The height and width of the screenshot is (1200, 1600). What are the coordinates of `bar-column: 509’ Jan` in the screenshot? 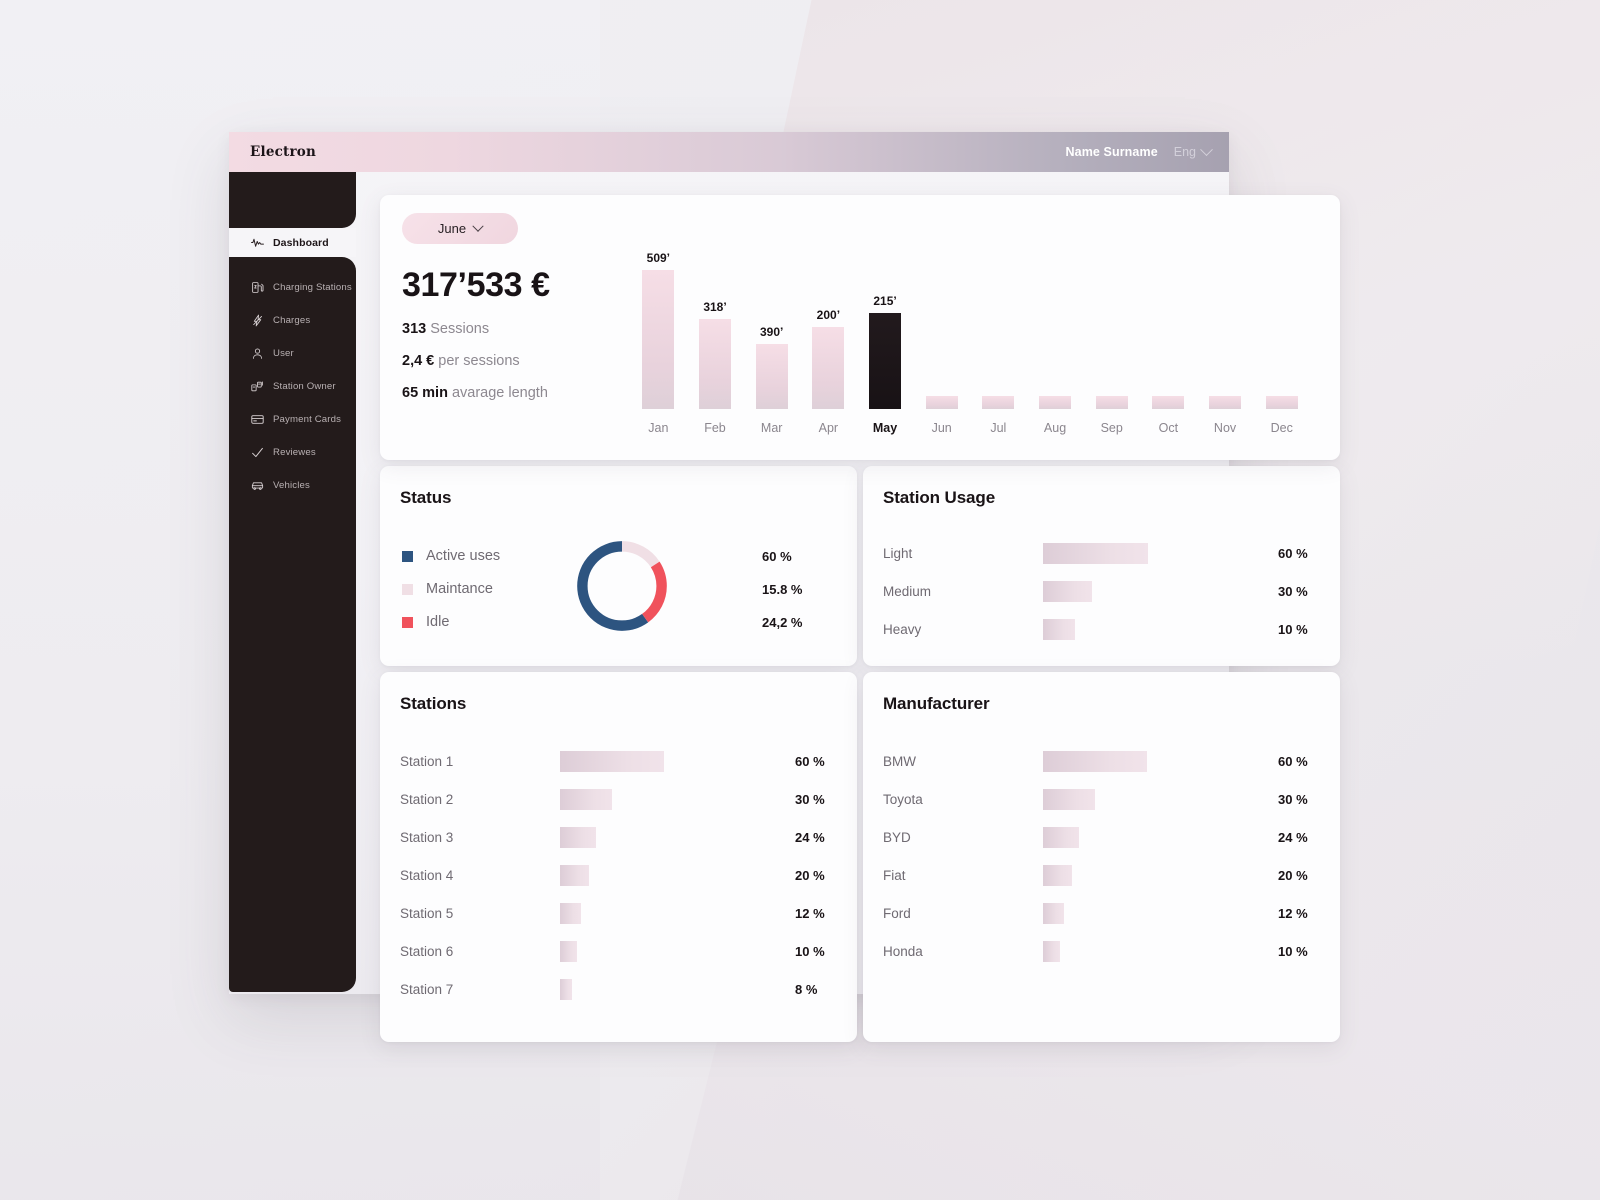 It's located at (658, 343).